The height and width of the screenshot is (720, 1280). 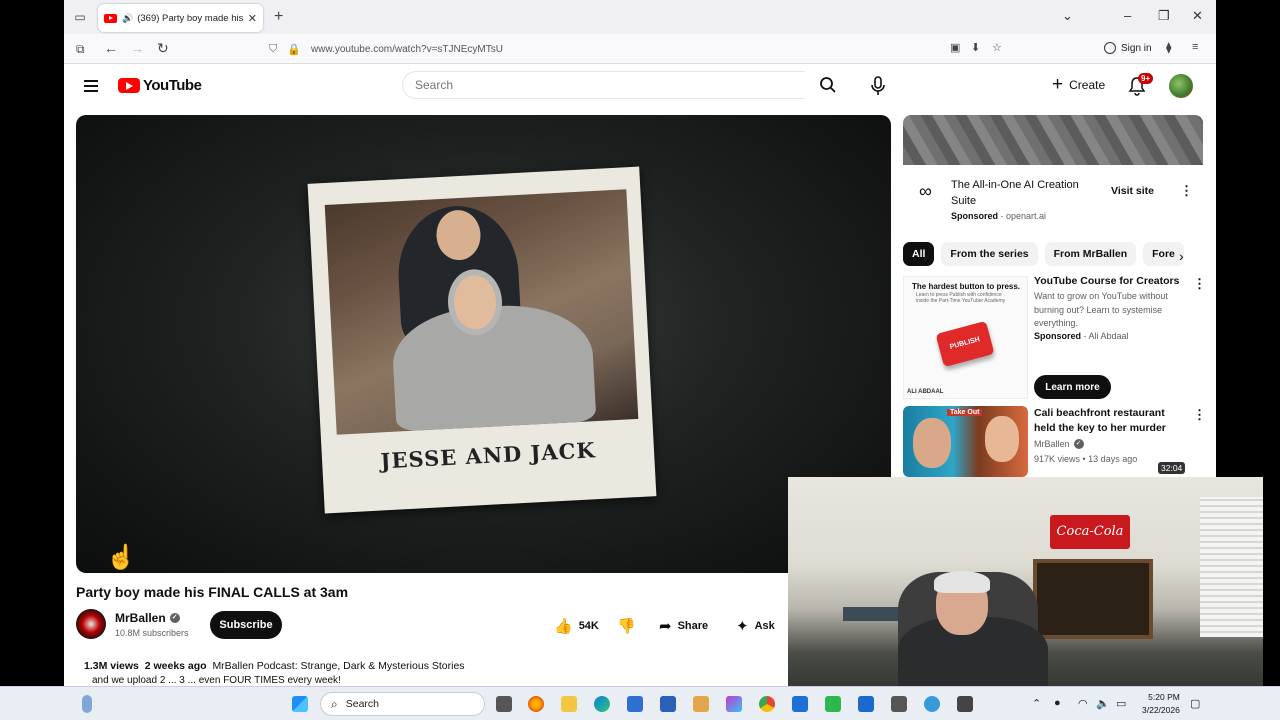 I want to click on ad-thumb-heading: The hardest button to press., so click(x=966, y=286).